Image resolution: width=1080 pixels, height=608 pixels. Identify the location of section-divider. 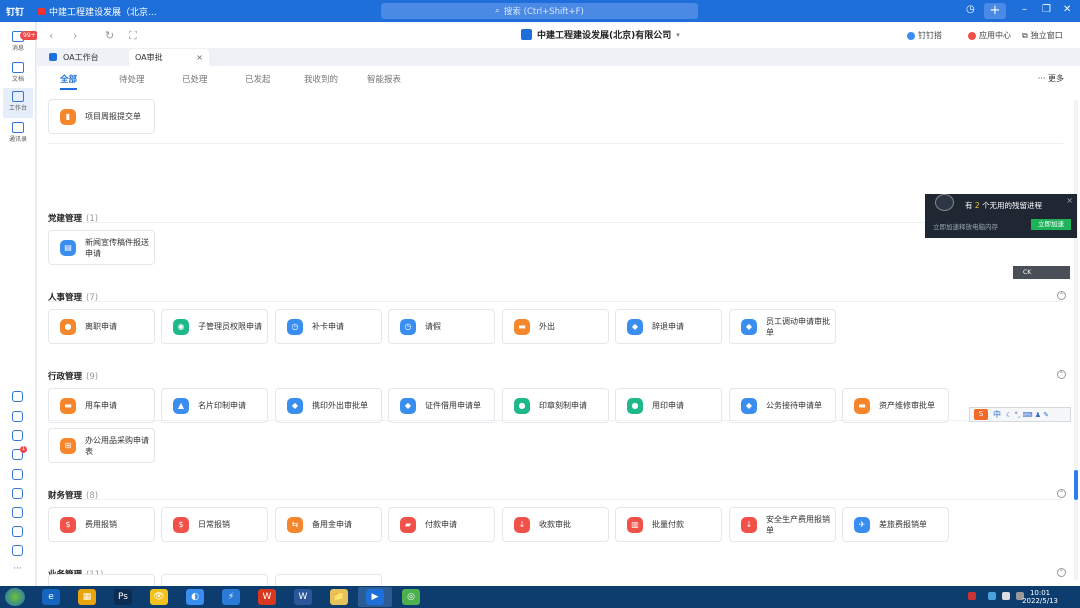
(555, 222).